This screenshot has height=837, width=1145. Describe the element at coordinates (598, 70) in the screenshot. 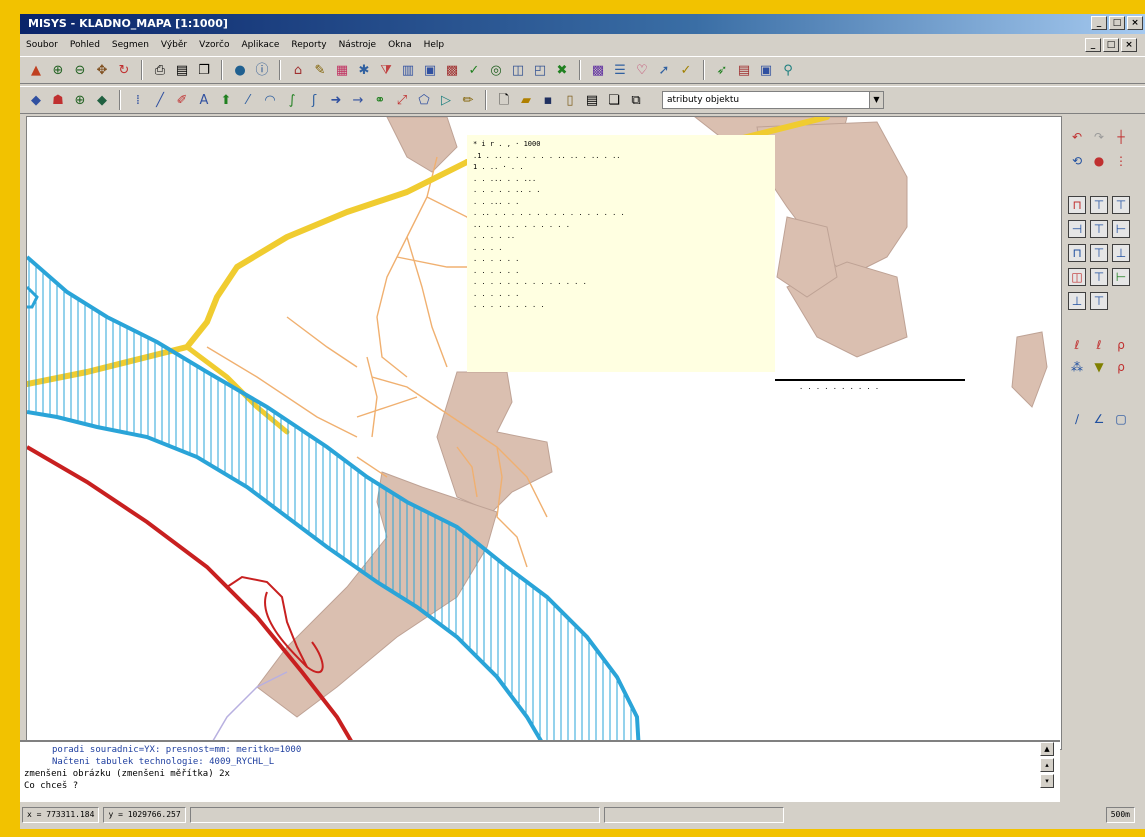

I see `palette-icon: ▩` at that location.